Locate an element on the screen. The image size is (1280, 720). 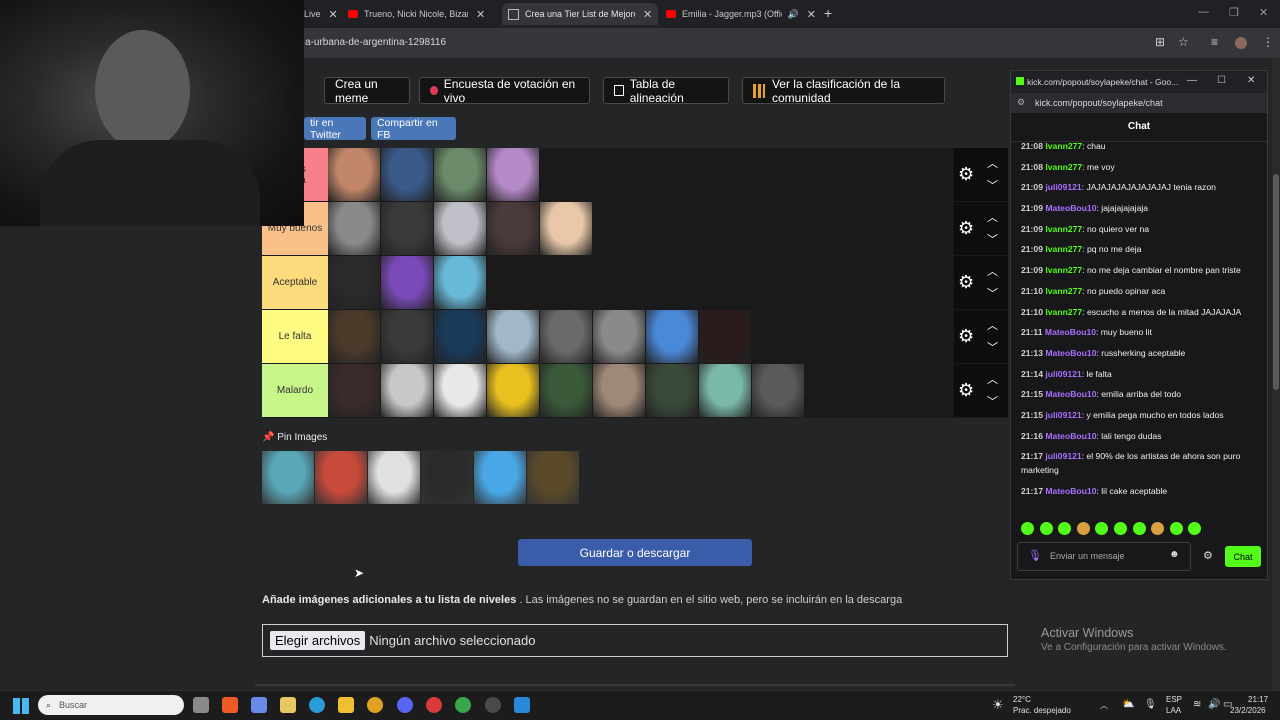
url-field: a-urbana-de-argentina-1298116 is located at coordinates (375, 42).